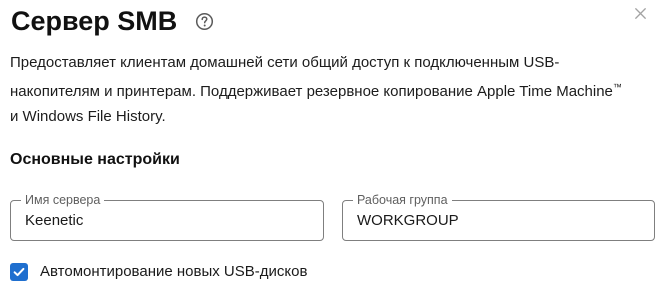 Image resolution: width=667 pixels, height=292 pixels. I want to click on check-icon, so click(19, 272).